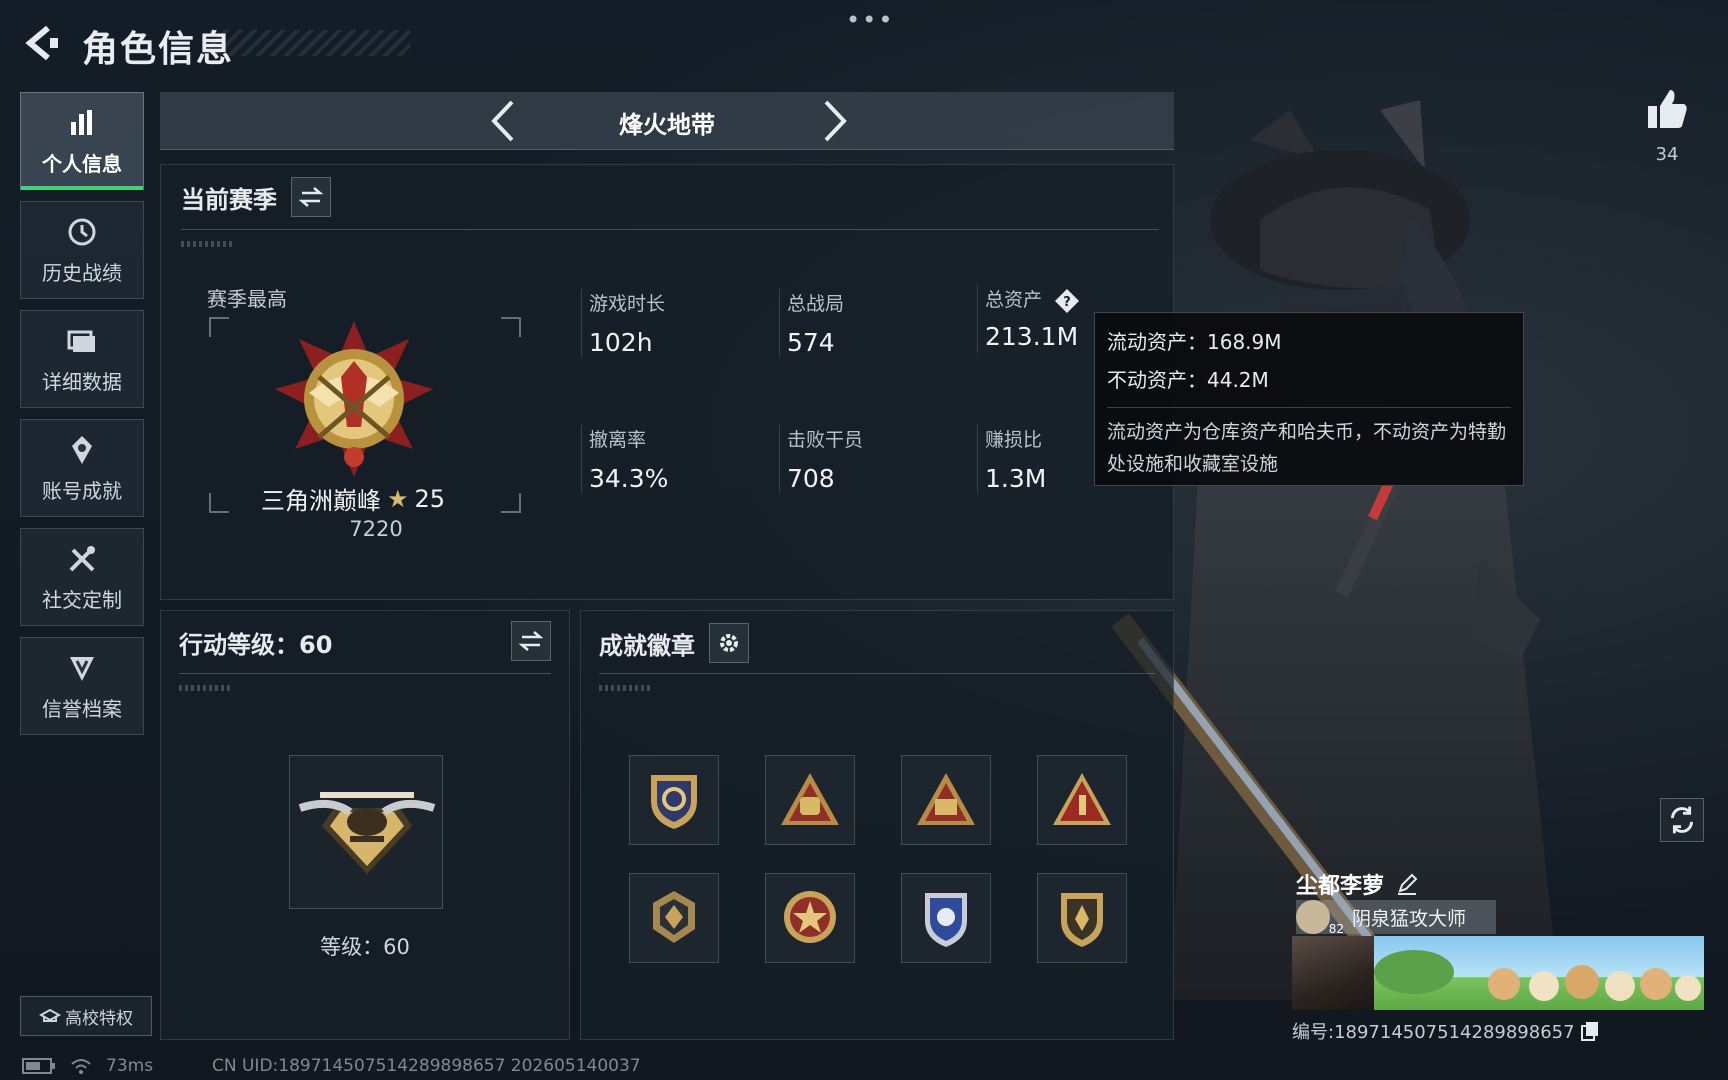  I want to click on rank-emblem-icon, so click(354, 399).